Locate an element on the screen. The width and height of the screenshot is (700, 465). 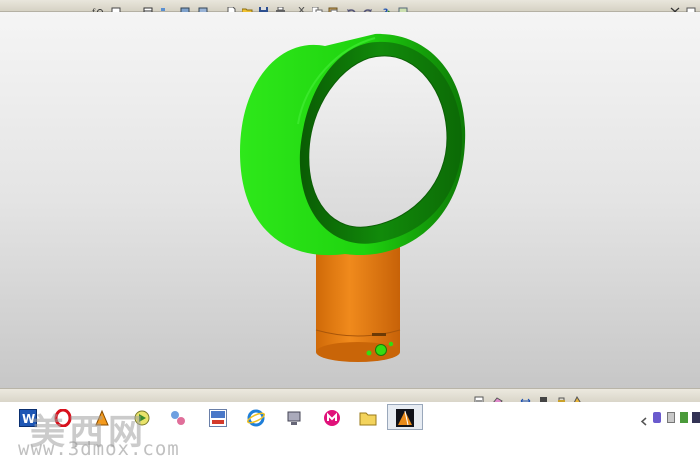
taskbar-app-folder is located at coordinates (367, 417).